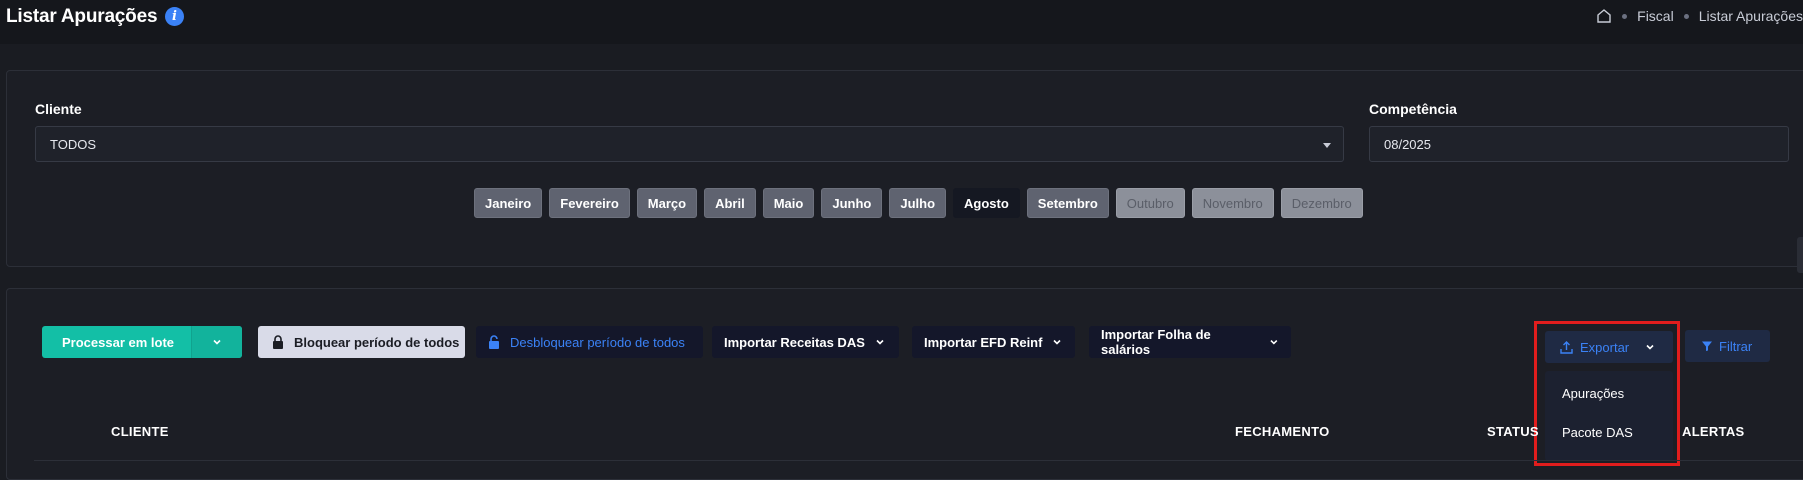  What do you see at coordinates (1513, 431) in the screenshot?
I see `column-header-status: STATUS` at bounding box center [1513, 431].